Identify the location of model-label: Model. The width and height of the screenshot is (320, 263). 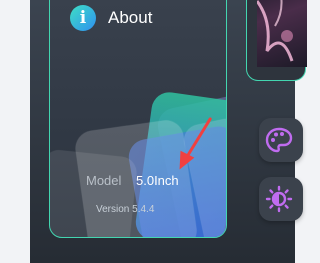
(104, 180).